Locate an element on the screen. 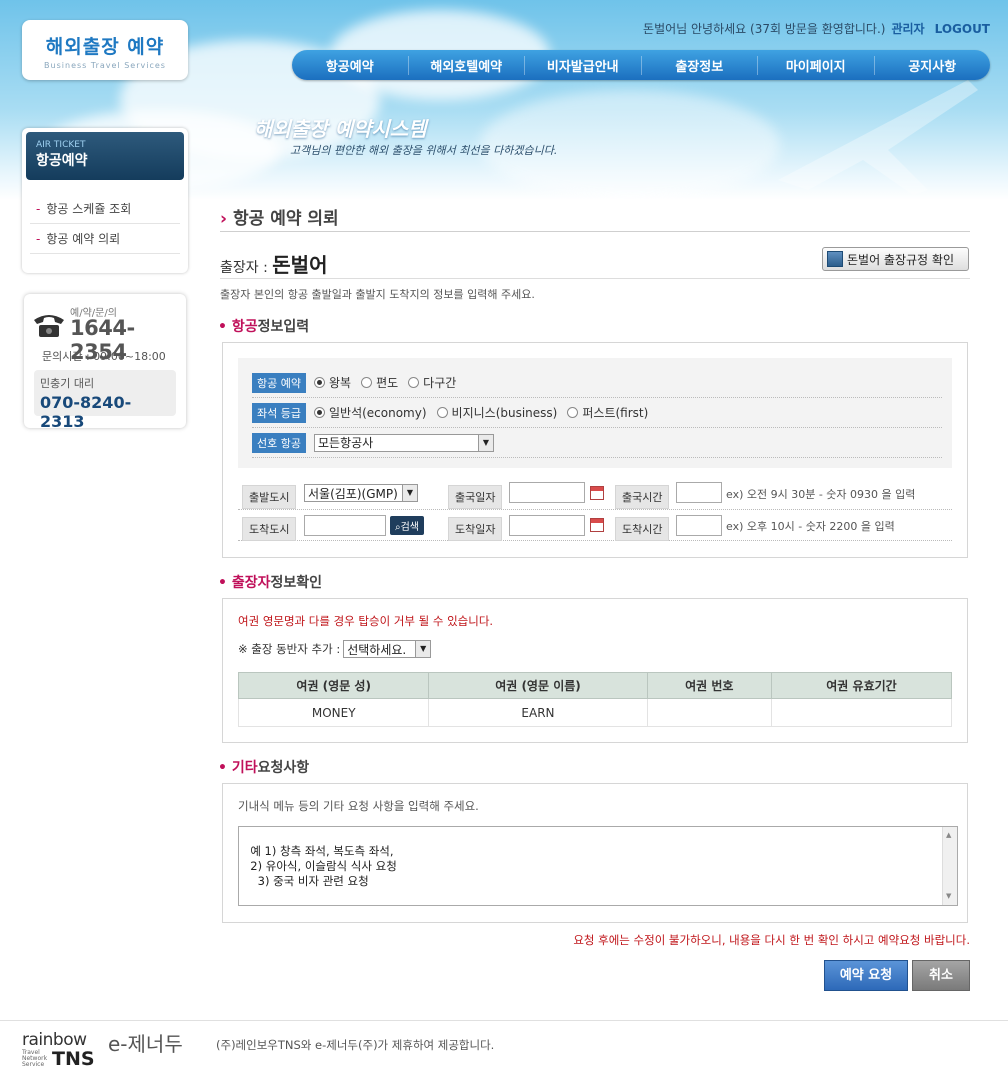  arrive-city-label: 도착도시 is located at coordinates (269, 529).